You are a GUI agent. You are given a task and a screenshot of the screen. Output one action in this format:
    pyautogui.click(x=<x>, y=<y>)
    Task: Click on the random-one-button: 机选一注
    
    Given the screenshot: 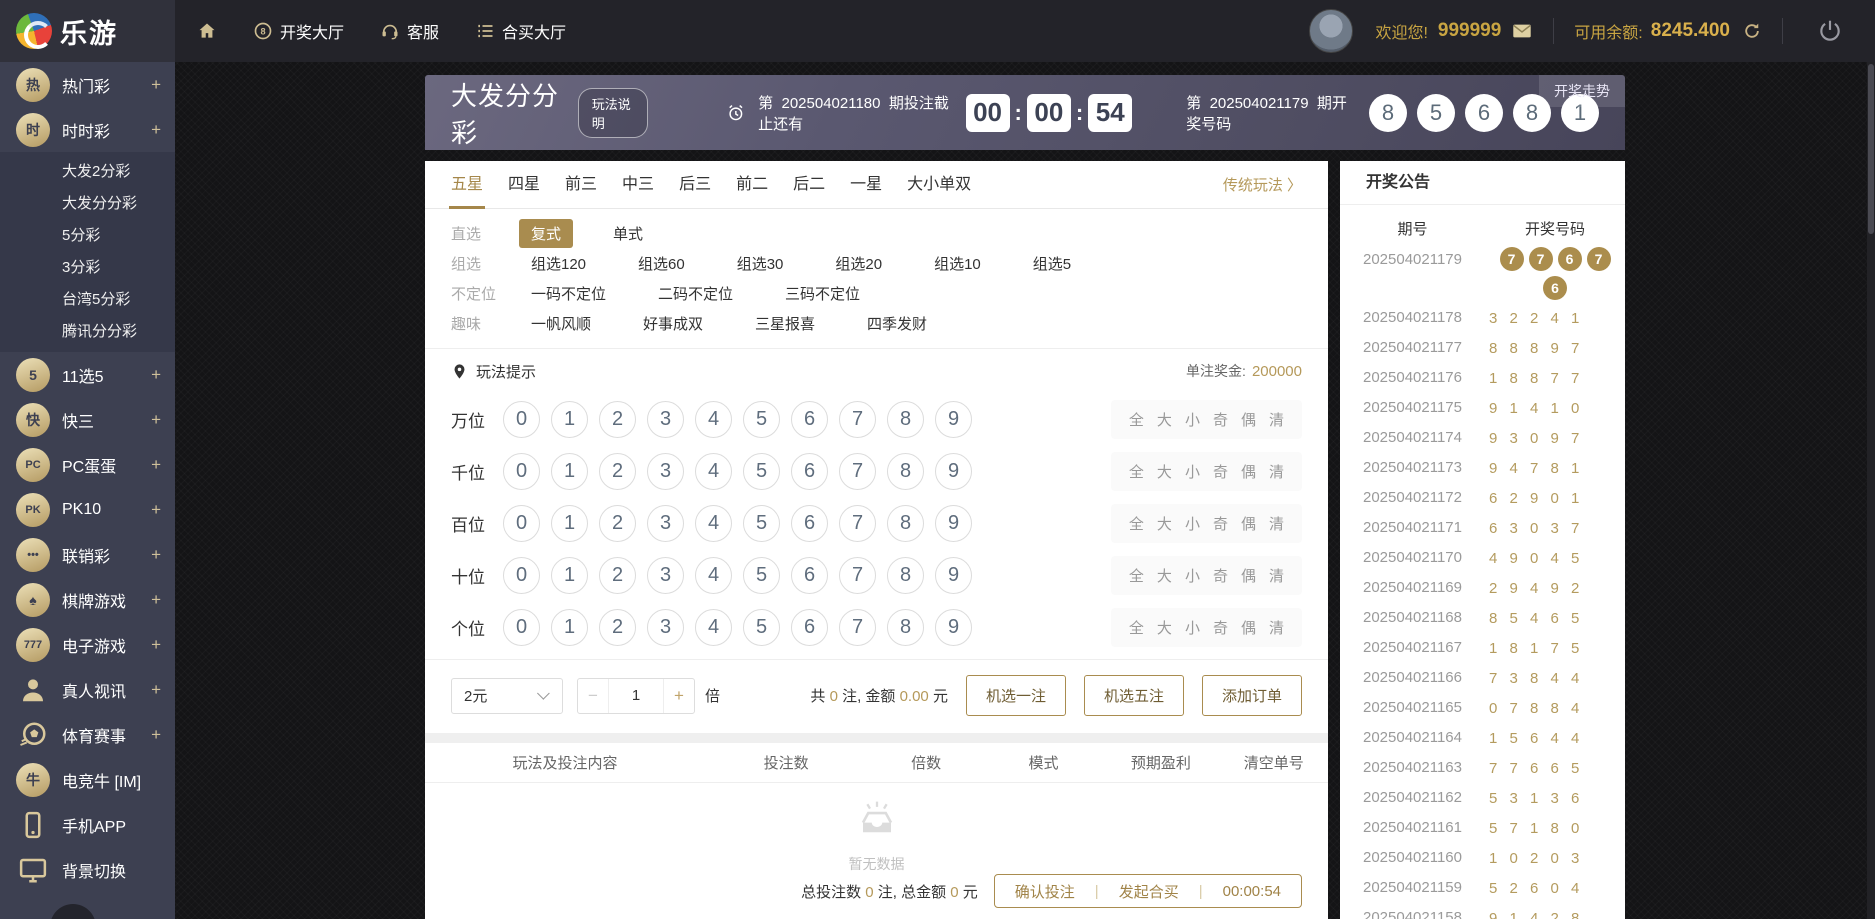 What is the action you would take?
    pyautogui.click(x=1015, y=695)
    